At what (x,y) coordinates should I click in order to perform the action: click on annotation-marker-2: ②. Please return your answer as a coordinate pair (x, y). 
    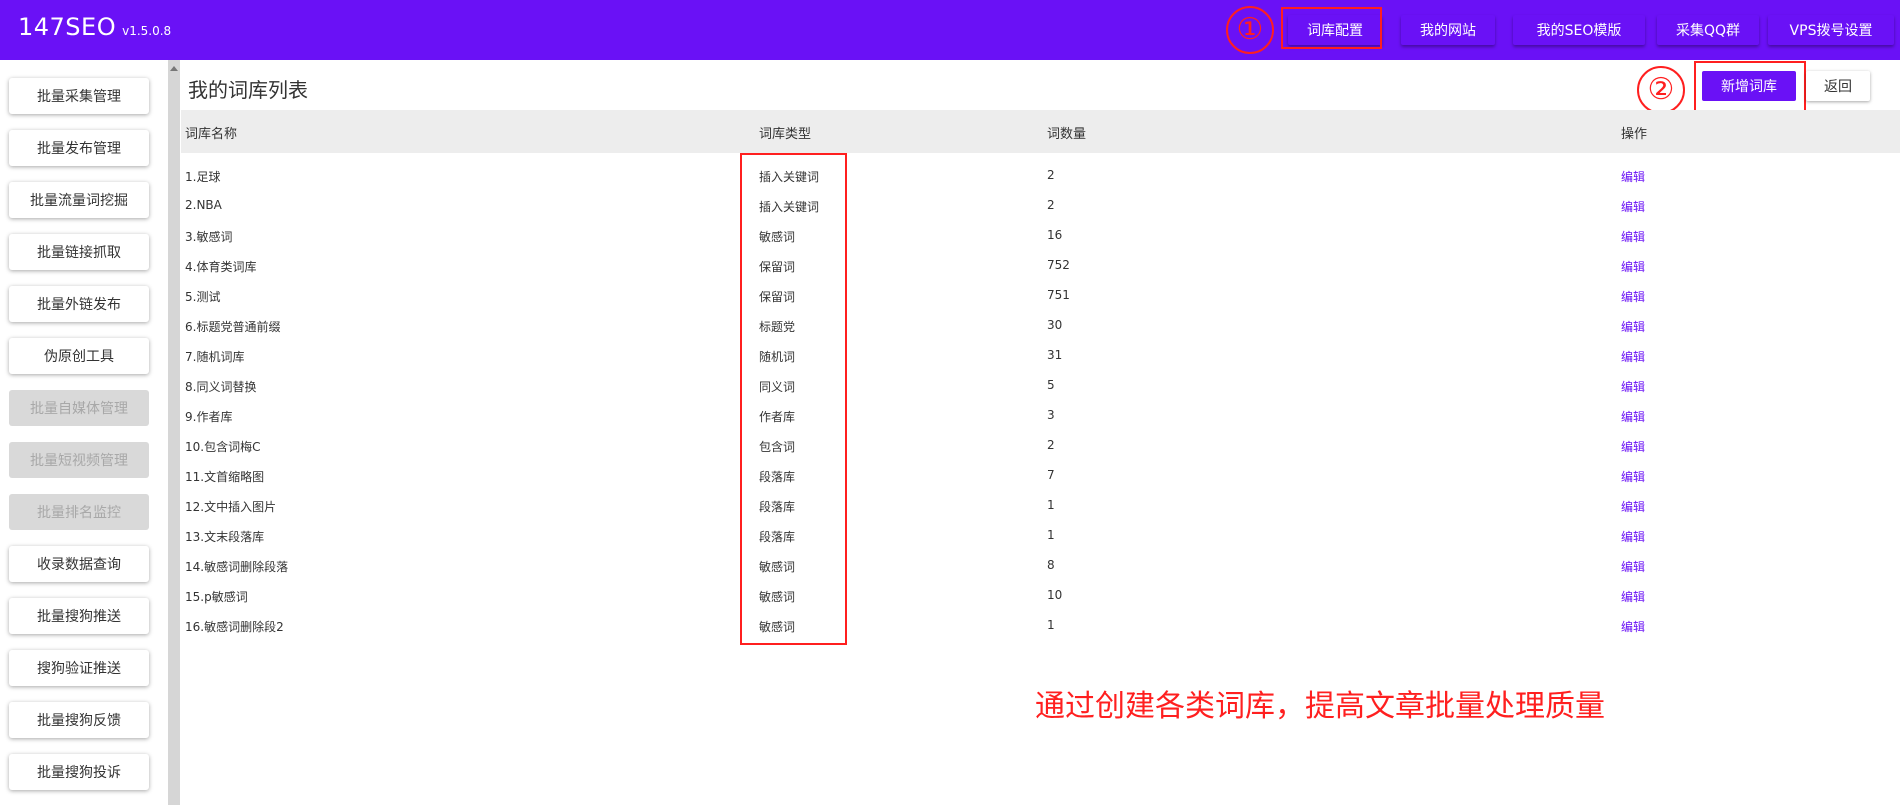
    Looking at the image, I should click on (1661, 90).